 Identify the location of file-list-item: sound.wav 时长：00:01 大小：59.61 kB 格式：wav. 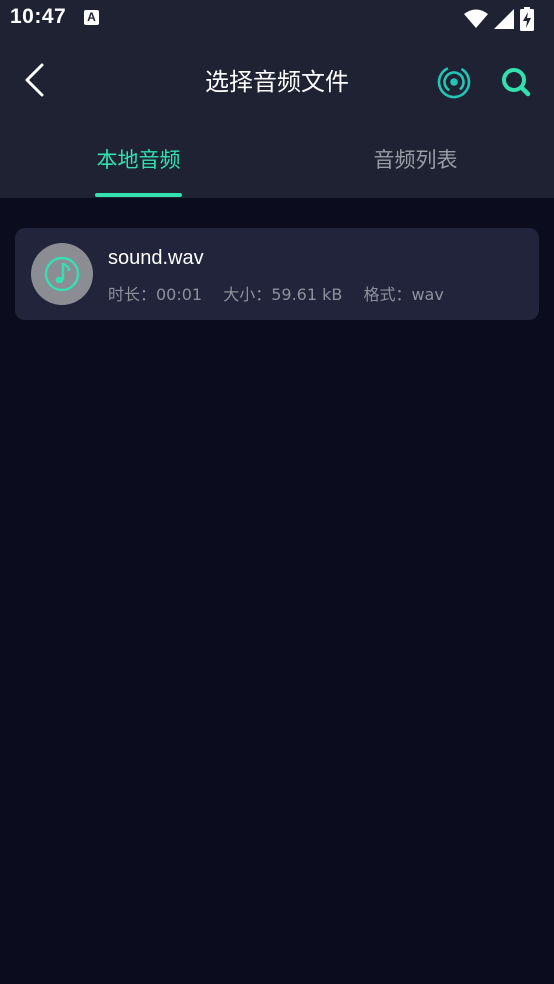
(277, 274).